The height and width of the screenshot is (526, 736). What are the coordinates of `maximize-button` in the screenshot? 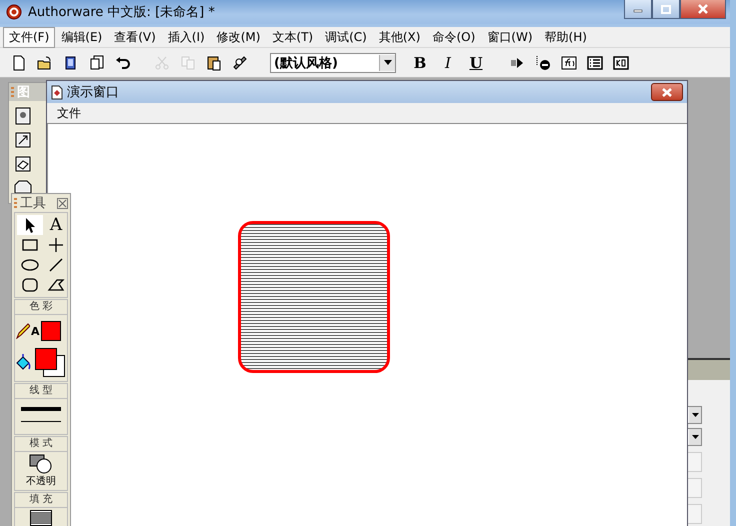 It's located at (666, 9).